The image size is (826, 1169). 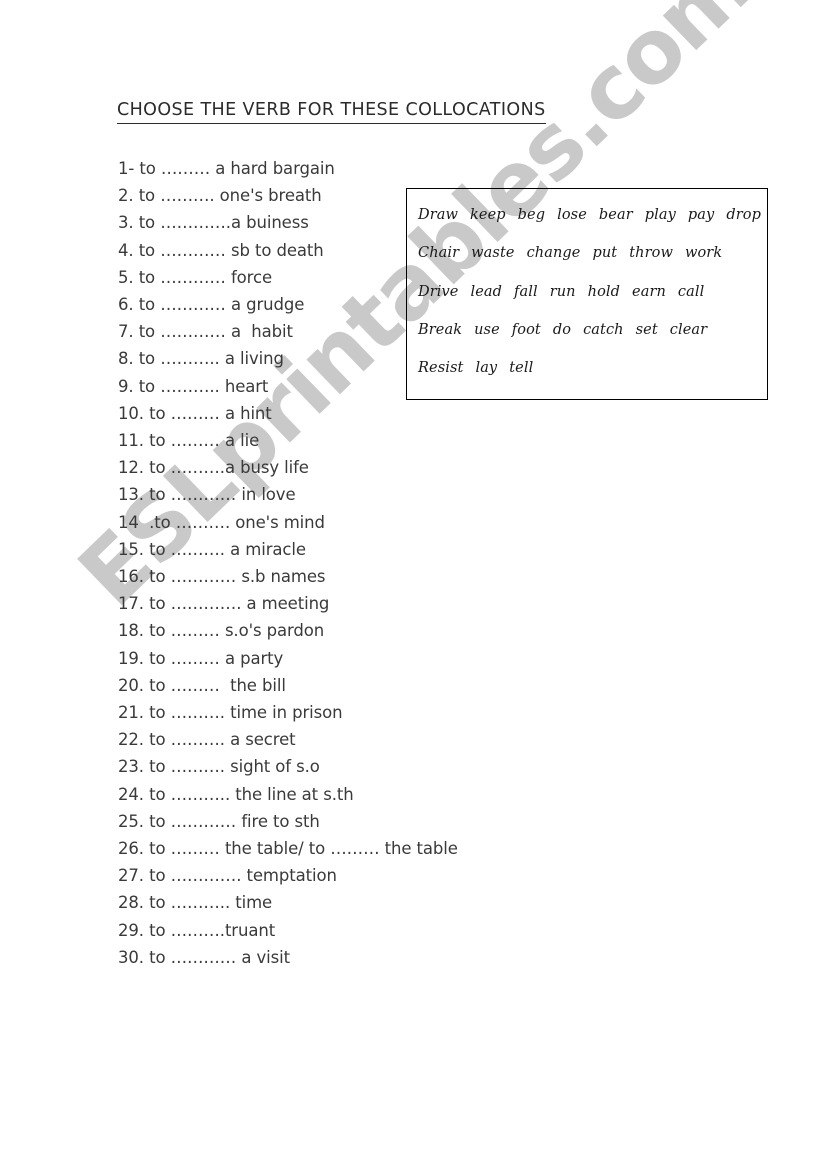 I want to click on list-item: 5. to ………… force, so click(x=195, y=277).